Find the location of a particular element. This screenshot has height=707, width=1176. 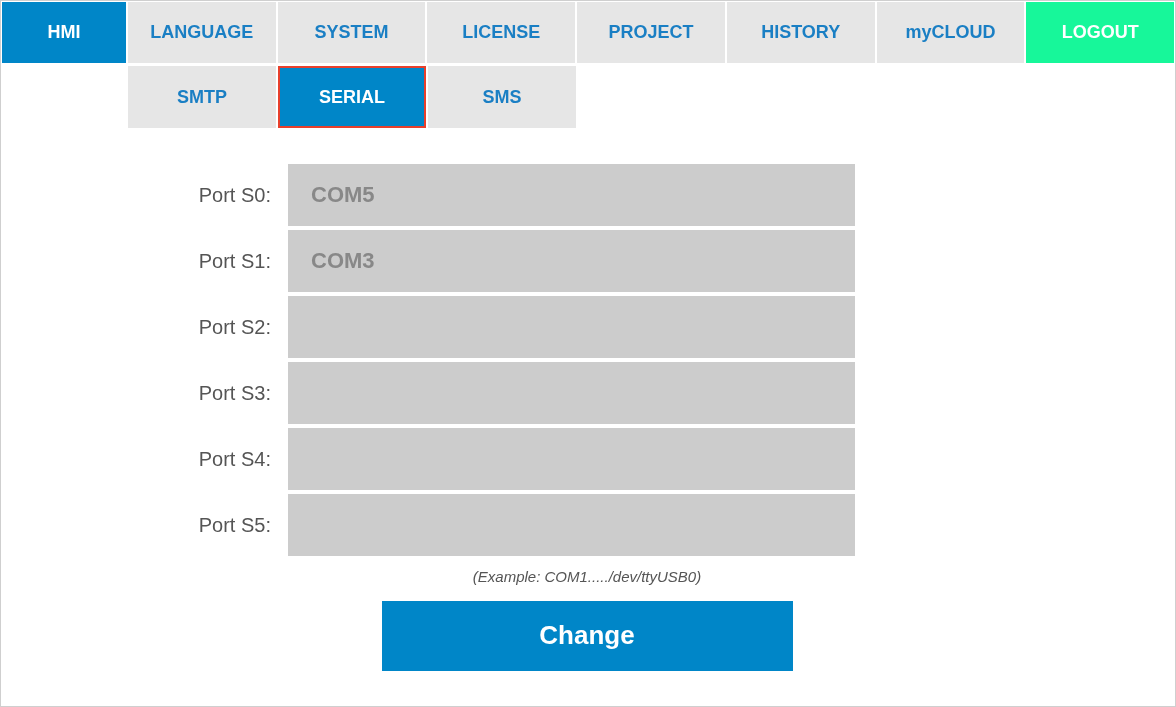

port-label: Port S1: is located at coordinates (234, 261).